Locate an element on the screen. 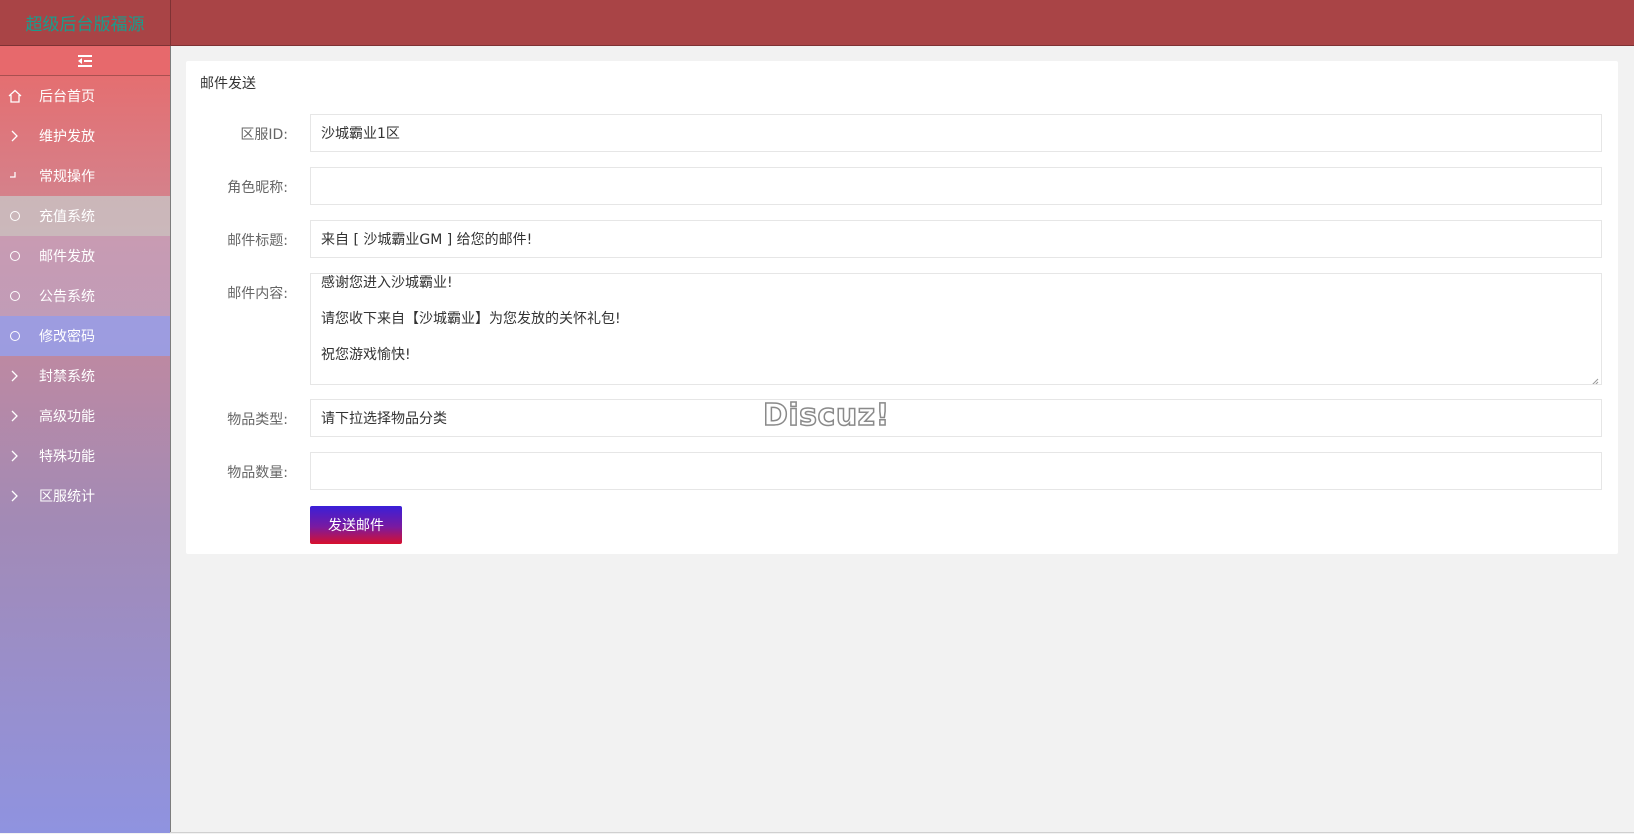 This screenshot has height=834, width=1634. nickname-input is located at coordinates (956, 186).